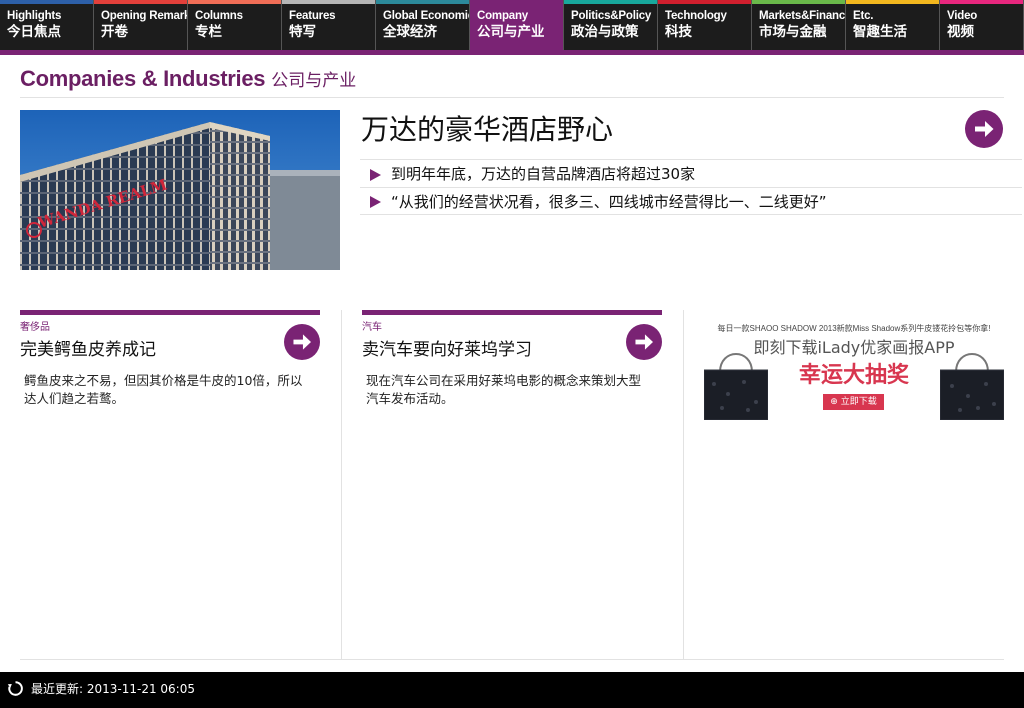 This screenshot has height=708, width=1024. What do you see at coordinates (329, 25) in the screenshot?
I see `nav-tab-4: Features 特写` at bounding box center [329, 25].